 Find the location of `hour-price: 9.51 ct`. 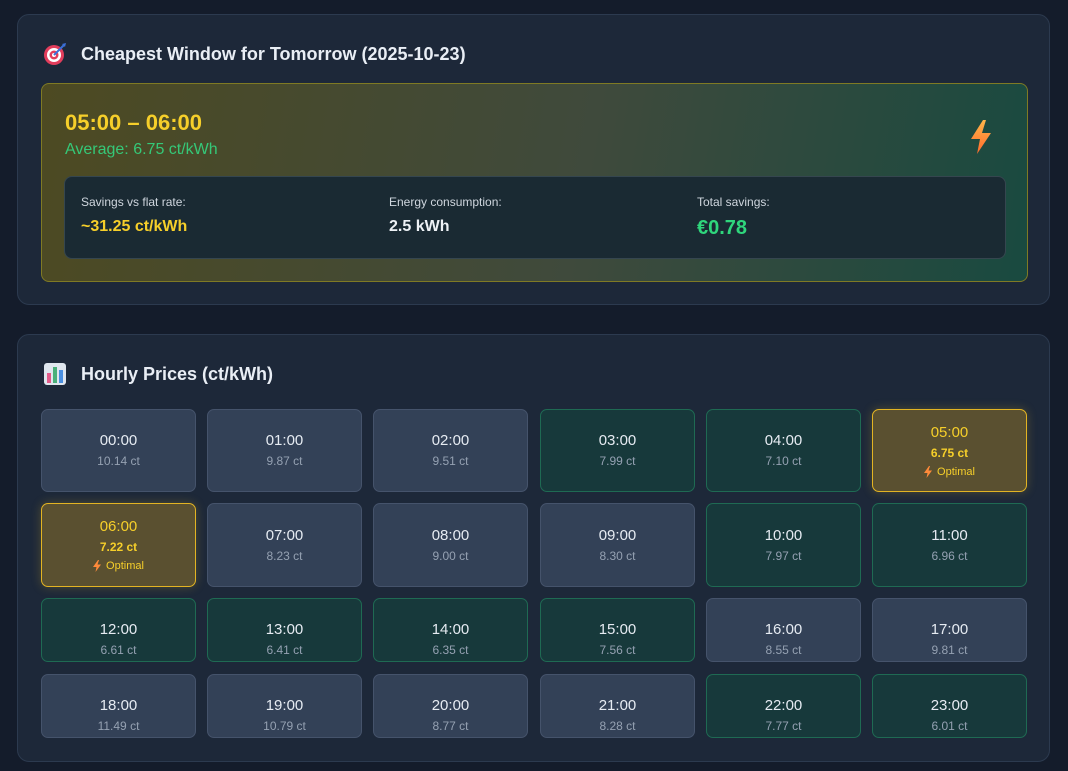

hour-price: 9.51 ct is located at coordinates (450, 461).